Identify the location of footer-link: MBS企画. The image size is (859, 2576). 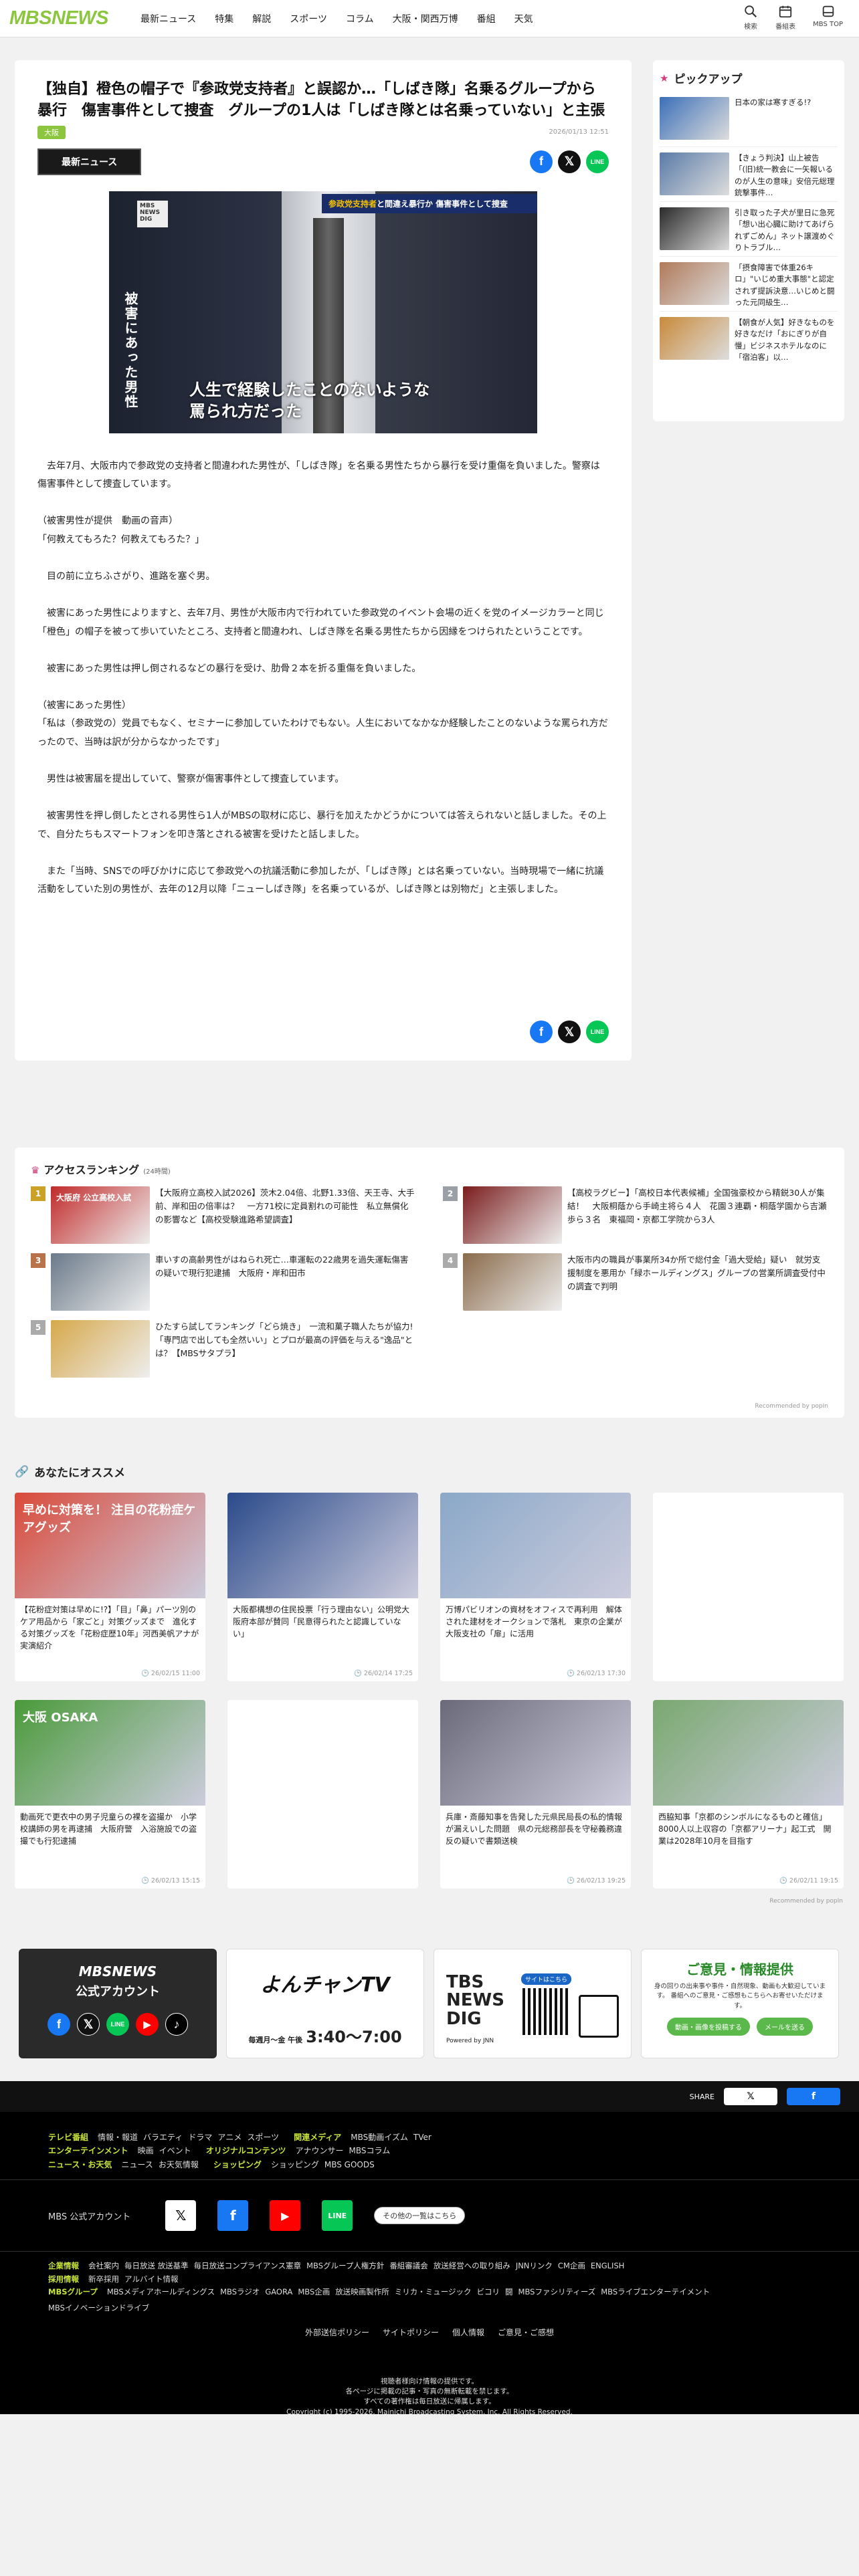
(314, 2292).